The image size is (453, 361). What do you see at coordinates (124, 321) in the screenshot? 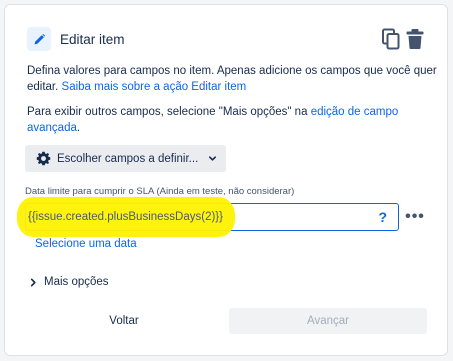
I see `back-button: Voltar` at bounding box center [124, 321].